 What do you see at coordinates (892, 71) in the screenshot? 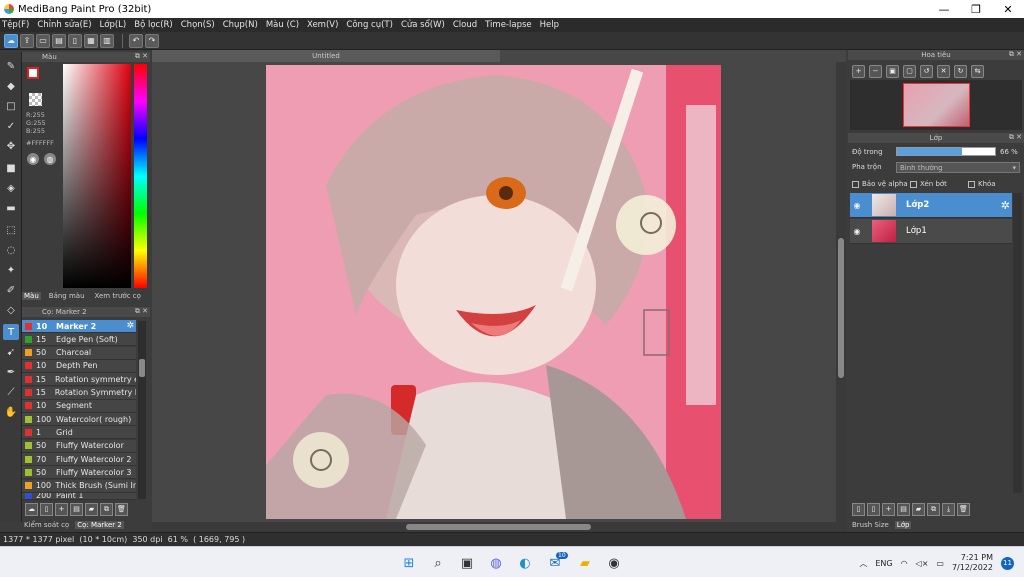
I see `fit-icon: ▣` at bounding box center [892, 71].